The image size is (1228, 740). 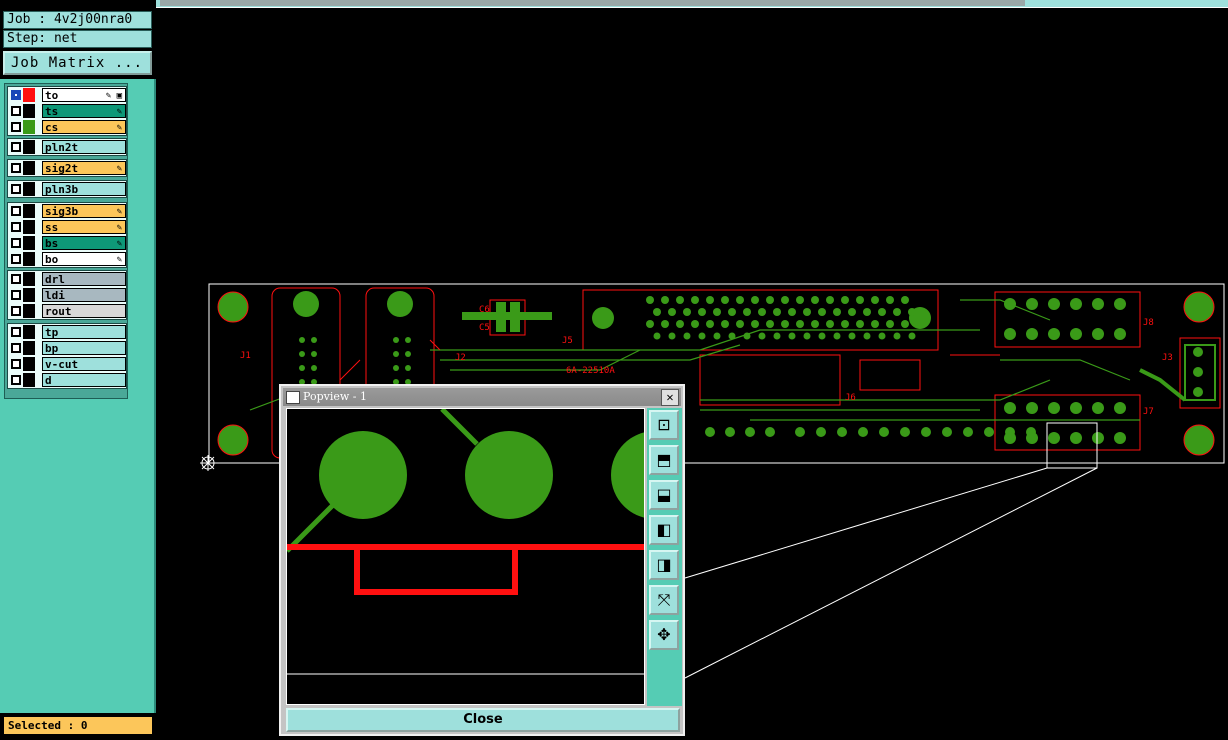 What do you see at coordinates (483, 720) in the screenshot?
I see `close-button: Close` at bounding box center [483, 720].